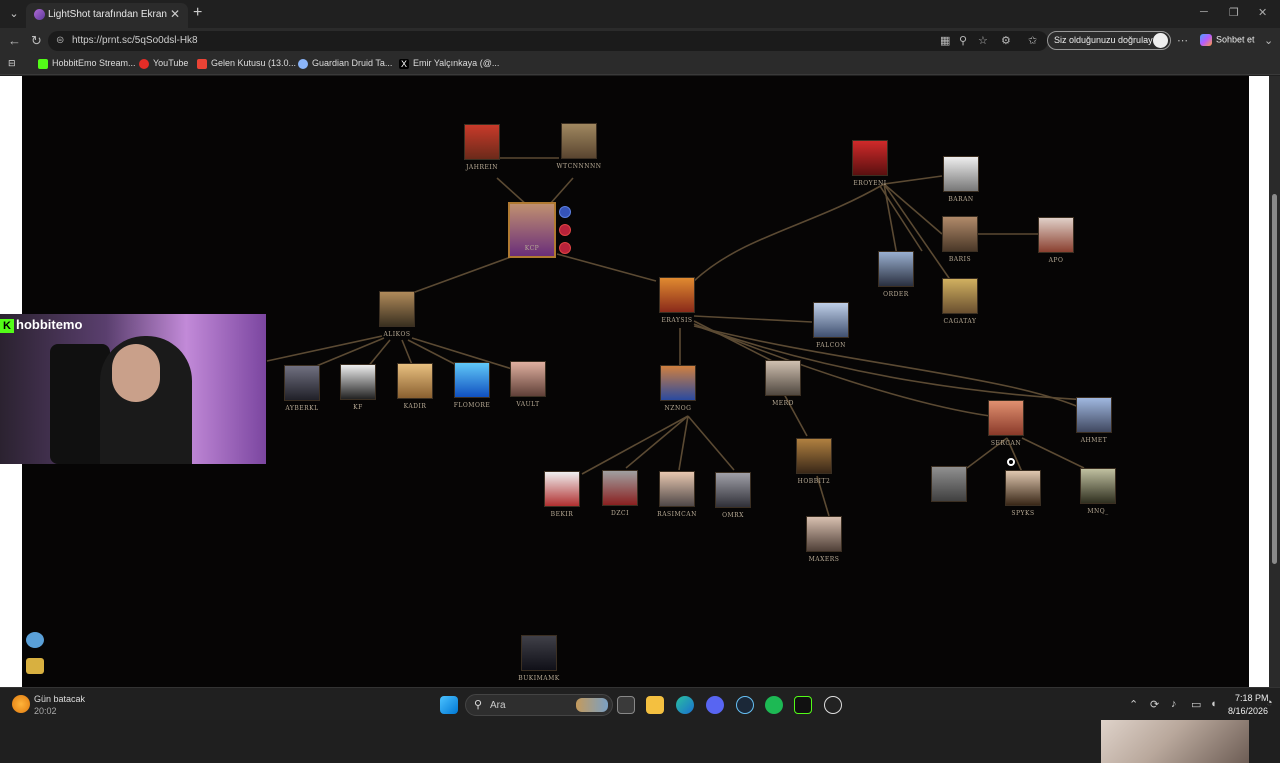 This screenshot has height=763, width=1280. I want to click on new-tab-icon: +, so click(197, 13).